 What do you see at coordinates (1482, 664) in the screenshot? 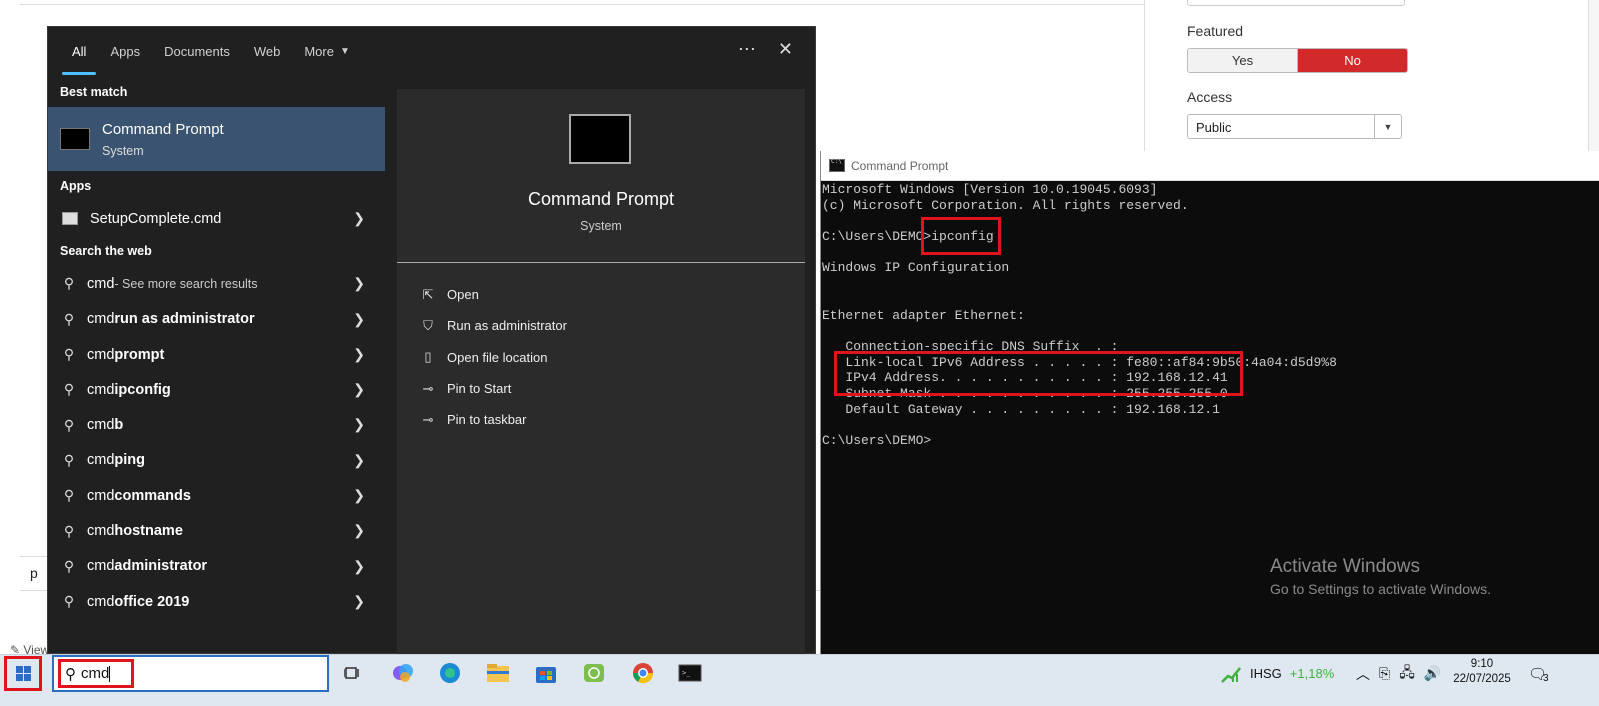
I see `clock-time: 9:10` at bounding box center [1482, 664].